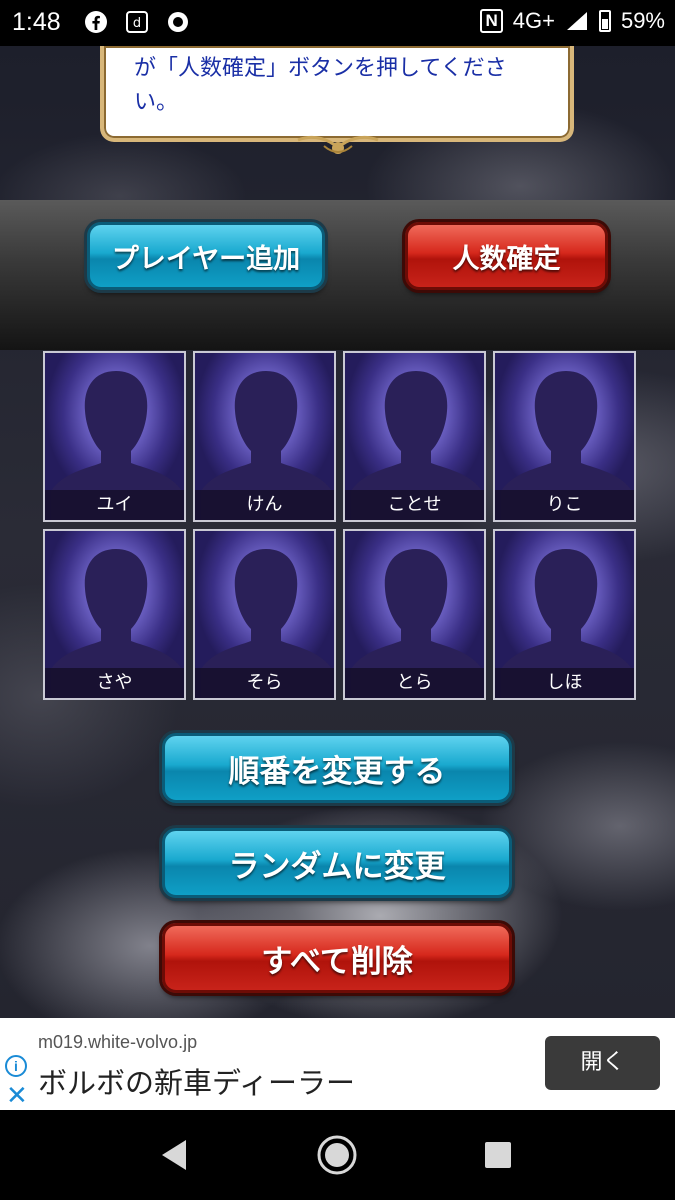 Image resolution: width=675 pixels, height=1200 pixels. I want to click on player-card: りこ, so click(564, 436).